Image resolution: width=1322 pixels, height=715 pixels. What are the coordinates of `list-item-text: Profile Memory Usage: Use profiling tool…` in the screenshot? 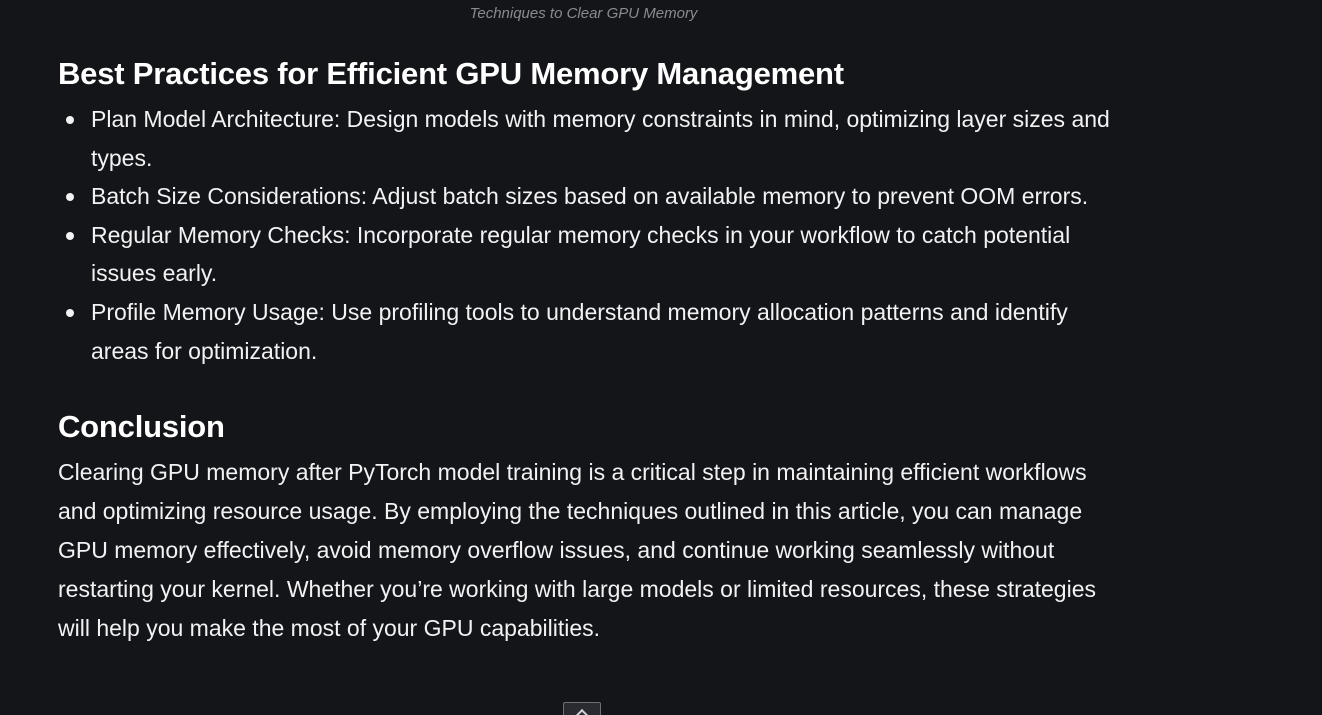 It's located at (579, 331).